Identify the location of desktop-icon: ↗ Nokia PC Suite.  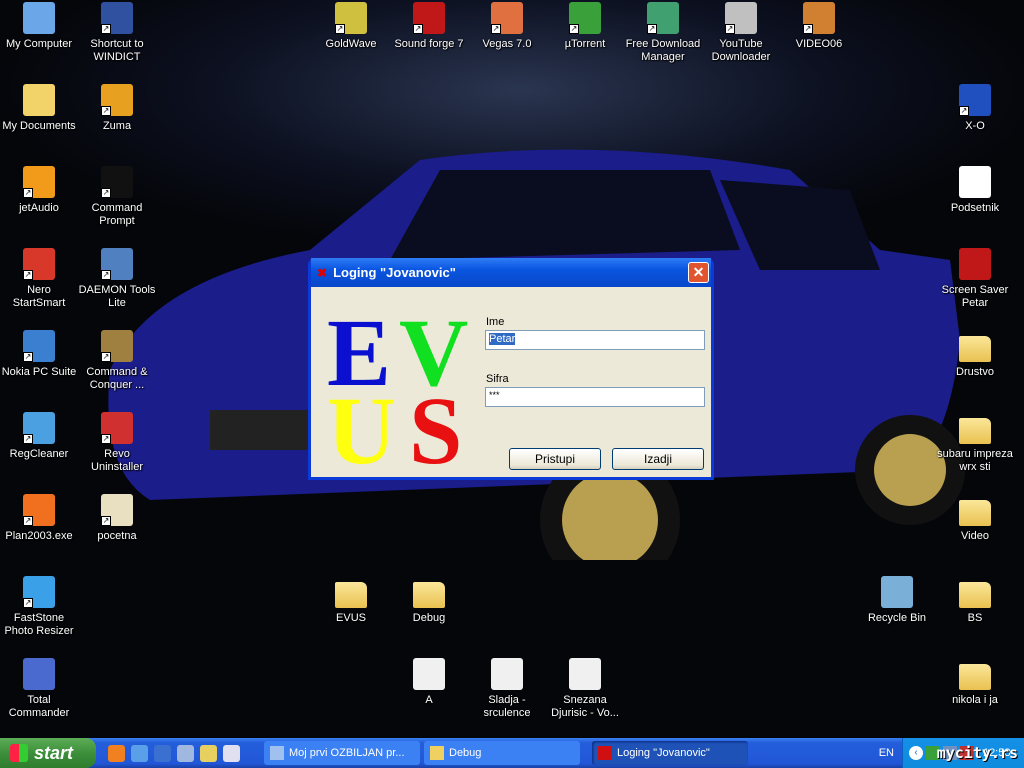
(39, 353).